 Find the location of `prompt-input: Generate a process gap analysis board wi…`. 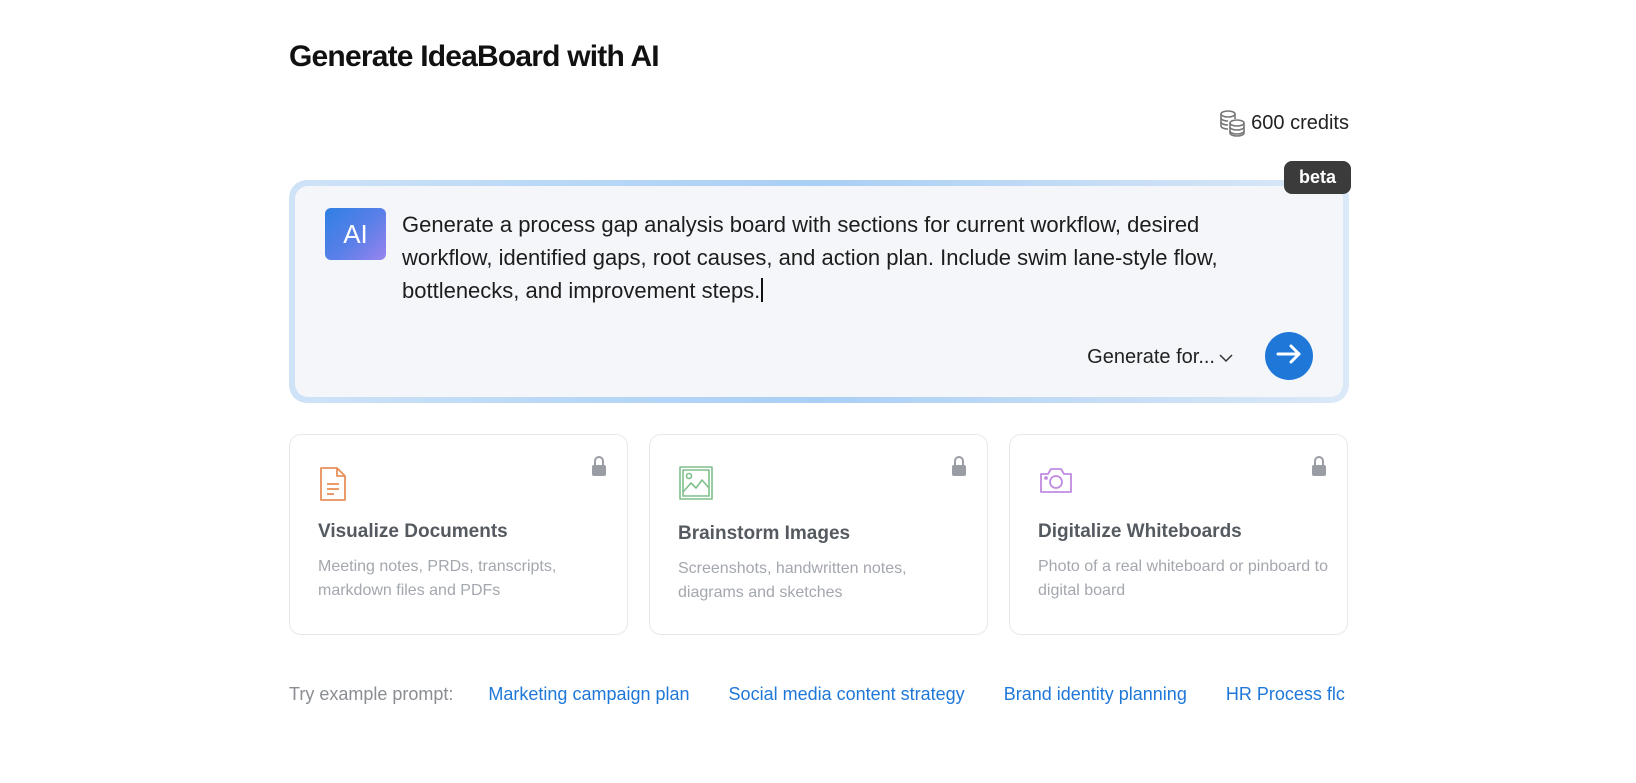

prompt-input: Generate a process gap analysis board wi… is located at coordinates (842, 257).